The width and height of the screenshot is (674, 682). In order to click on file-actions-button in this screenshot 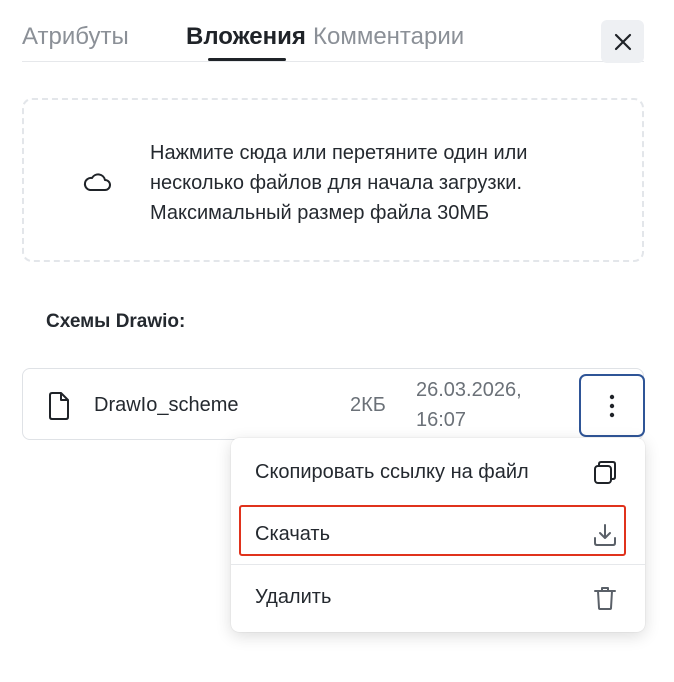, I will do `click(612, 405)`.